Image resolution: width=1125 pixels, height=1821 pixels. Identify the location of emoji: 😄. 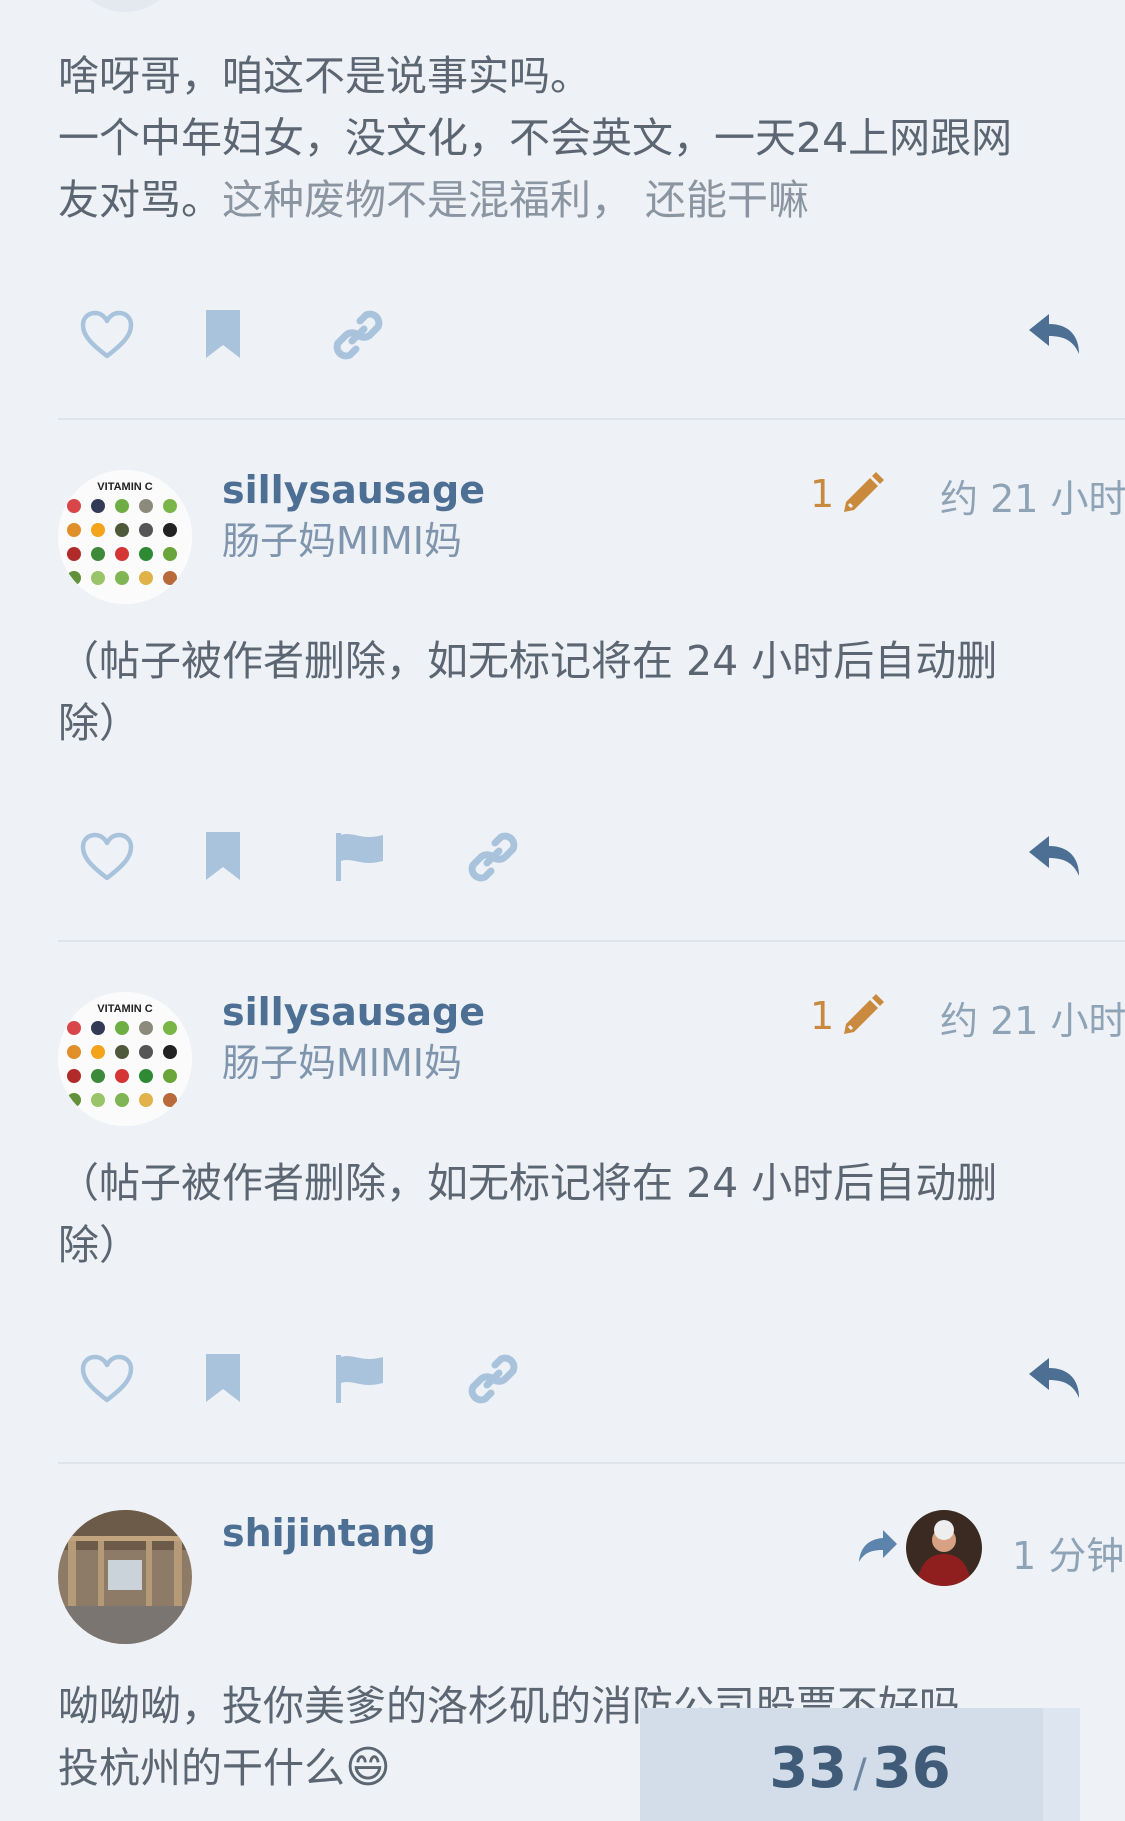
(368, 1767).